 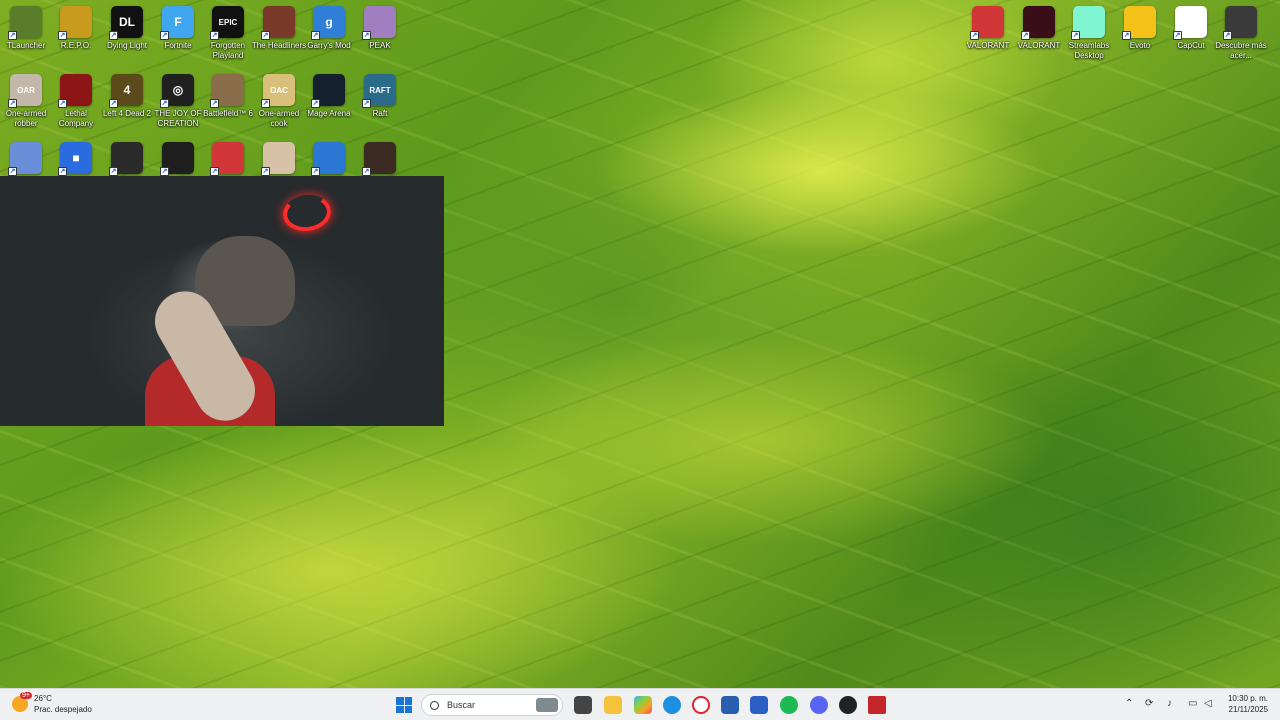 I want to click on tlauncher-icon: ↗, so click(x=25, y=23).